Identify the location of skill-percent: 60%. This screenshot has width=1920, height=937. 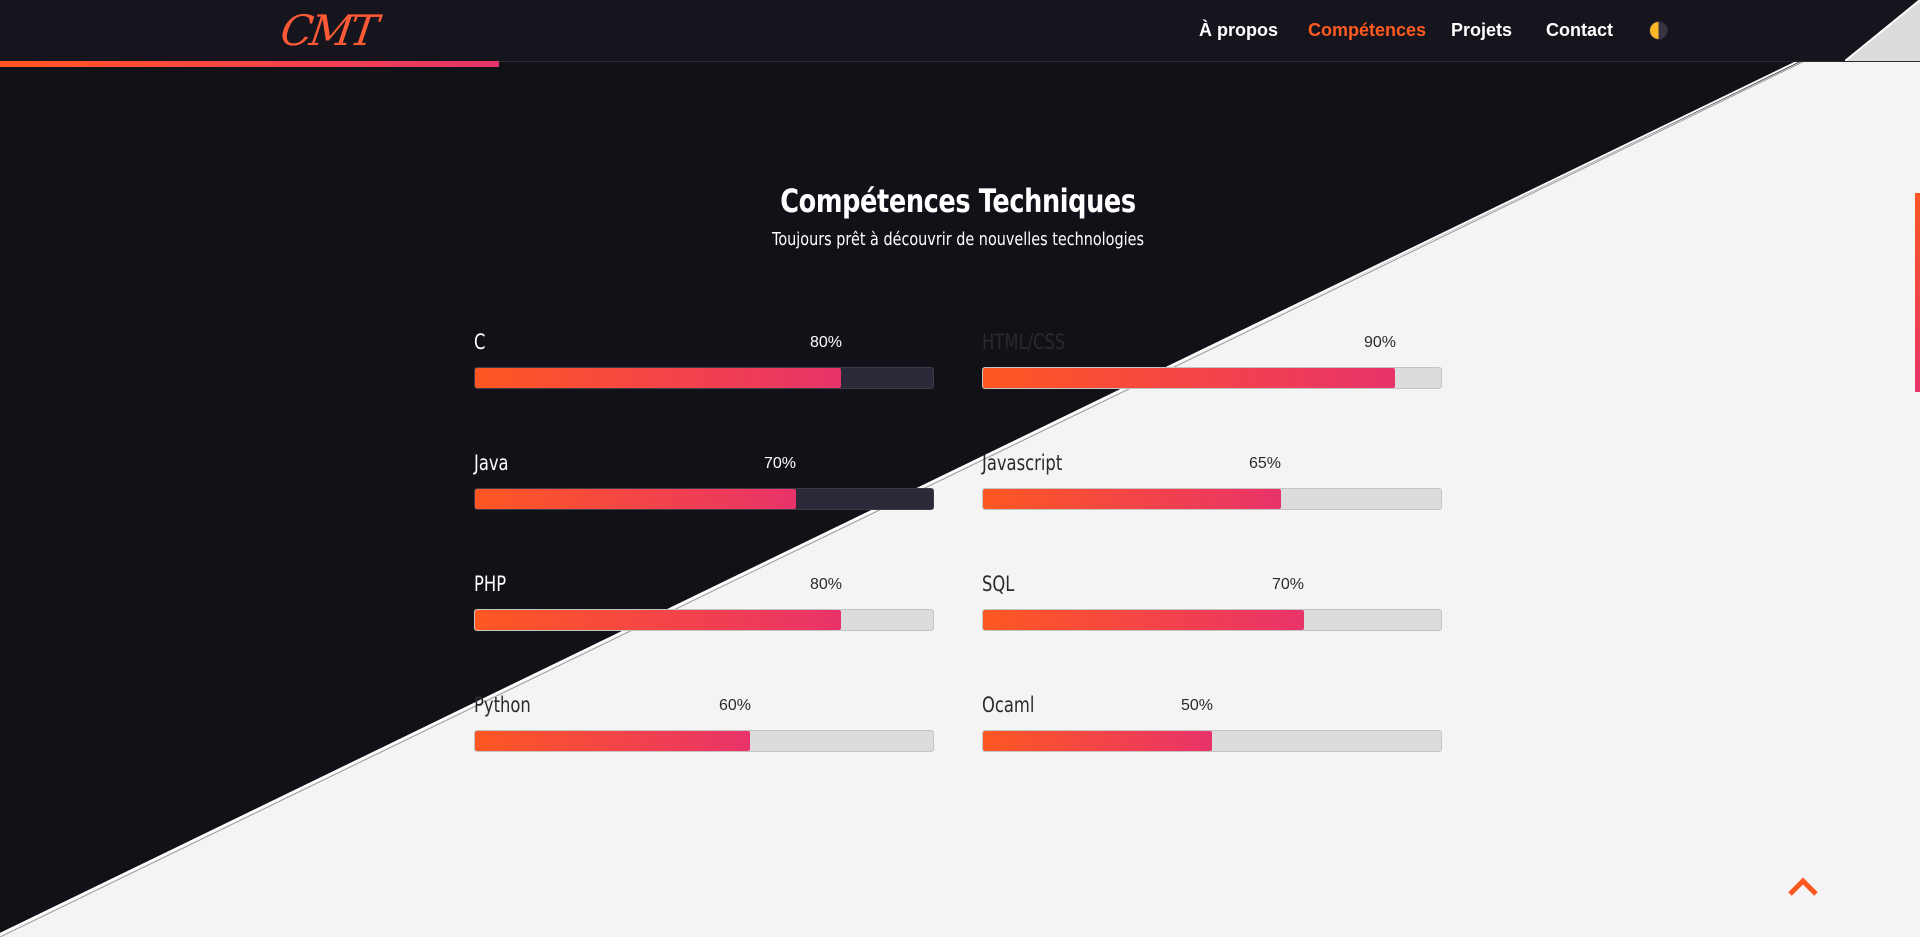
(735, 705).